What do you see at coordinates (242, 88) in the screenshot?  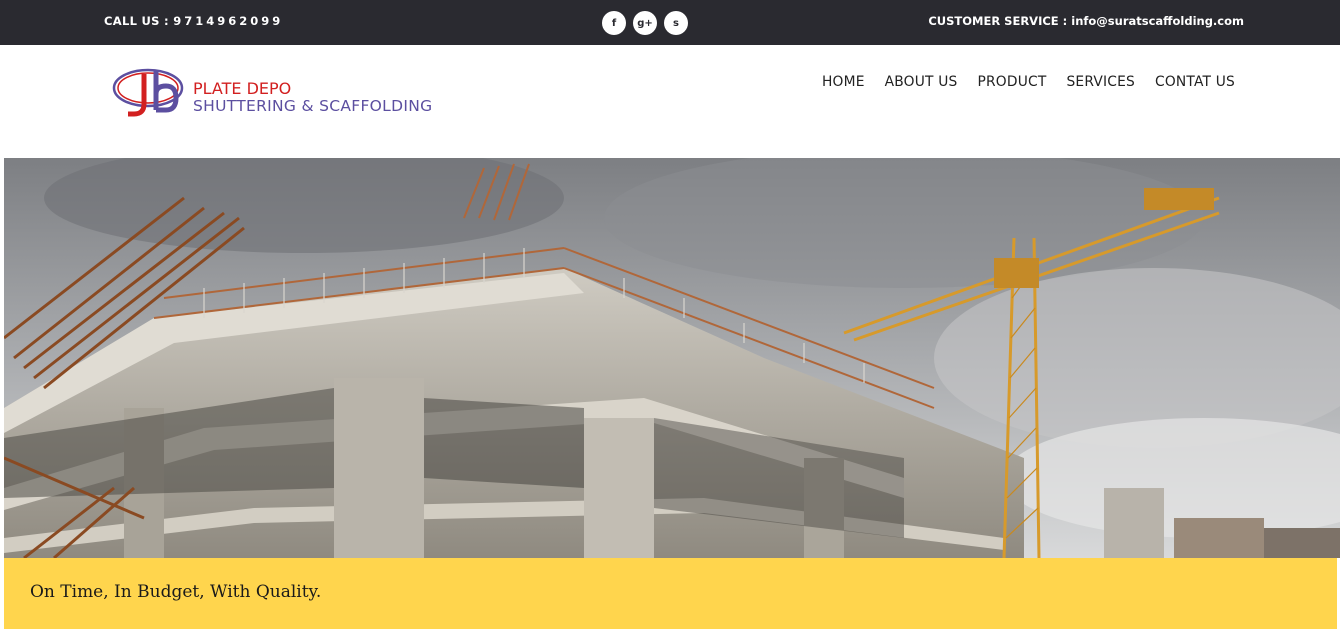 I see `logo-line-1: PLATE DEPO` at bounding box center [242, 88].